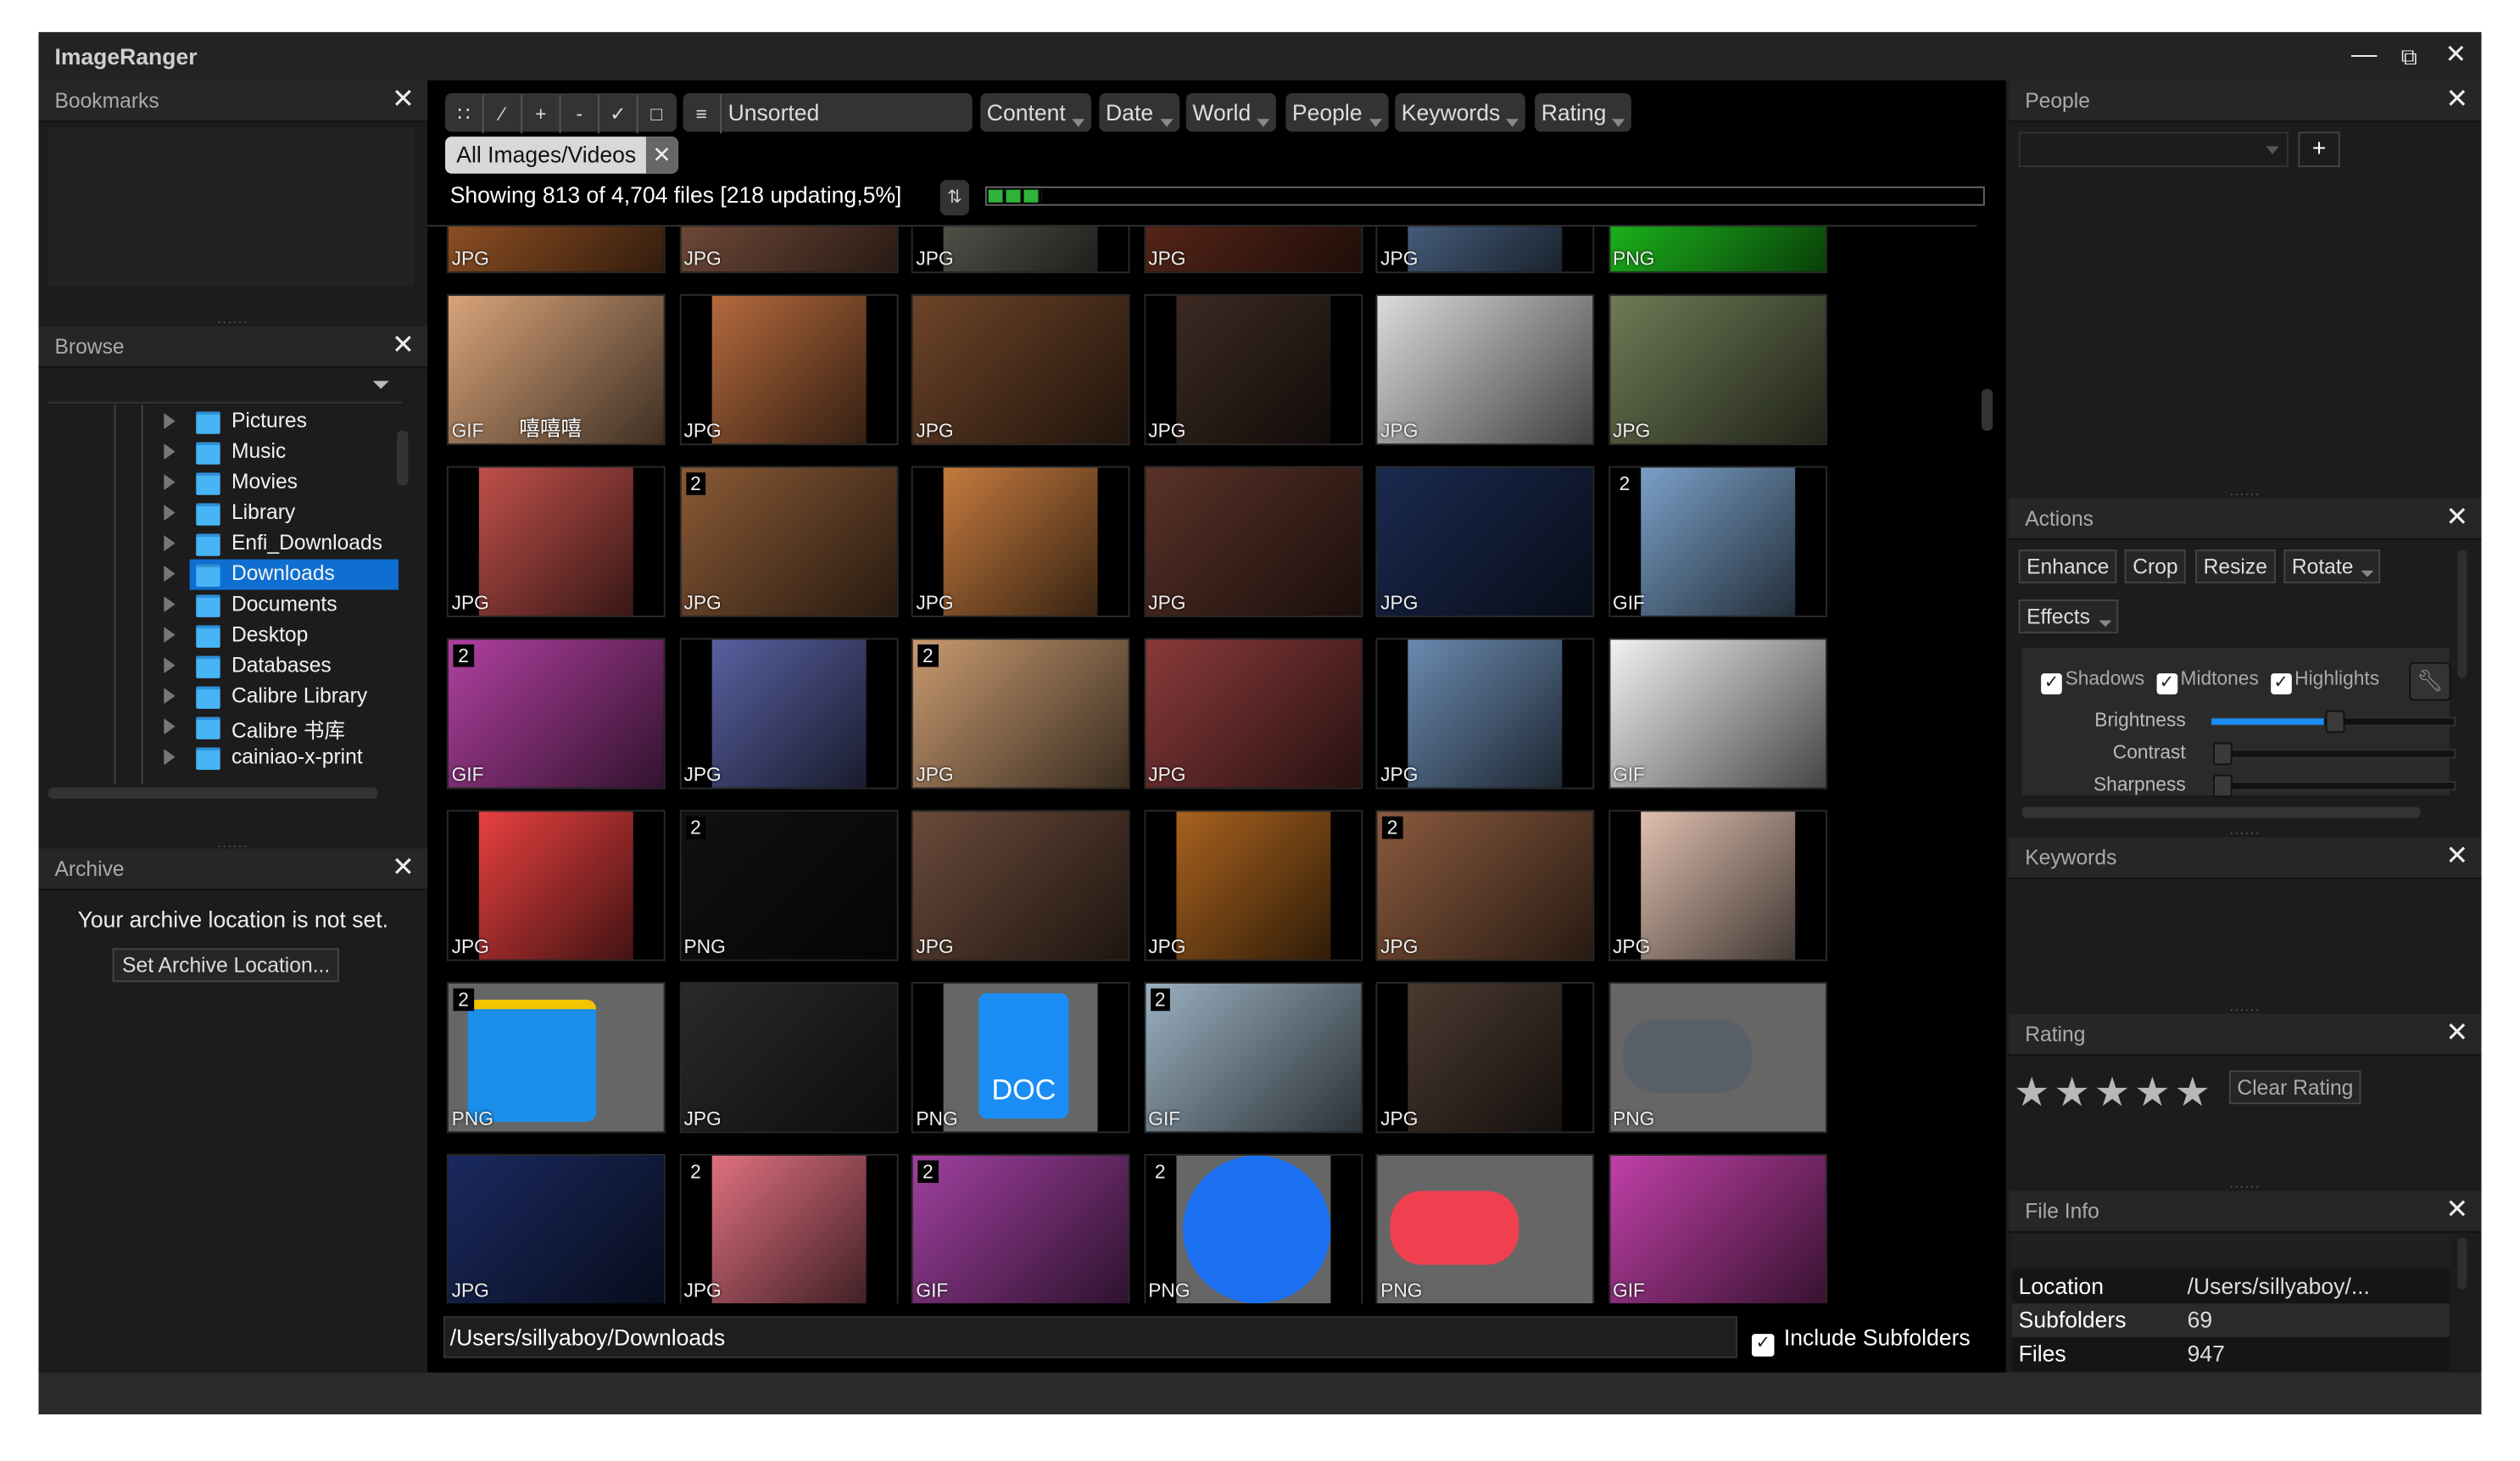 The image size is (2520, 1461). What do you see at coordinates (1988, 409) in the screenshot?
I see `grid-scrollbar` at bounding box center [1988, 409].